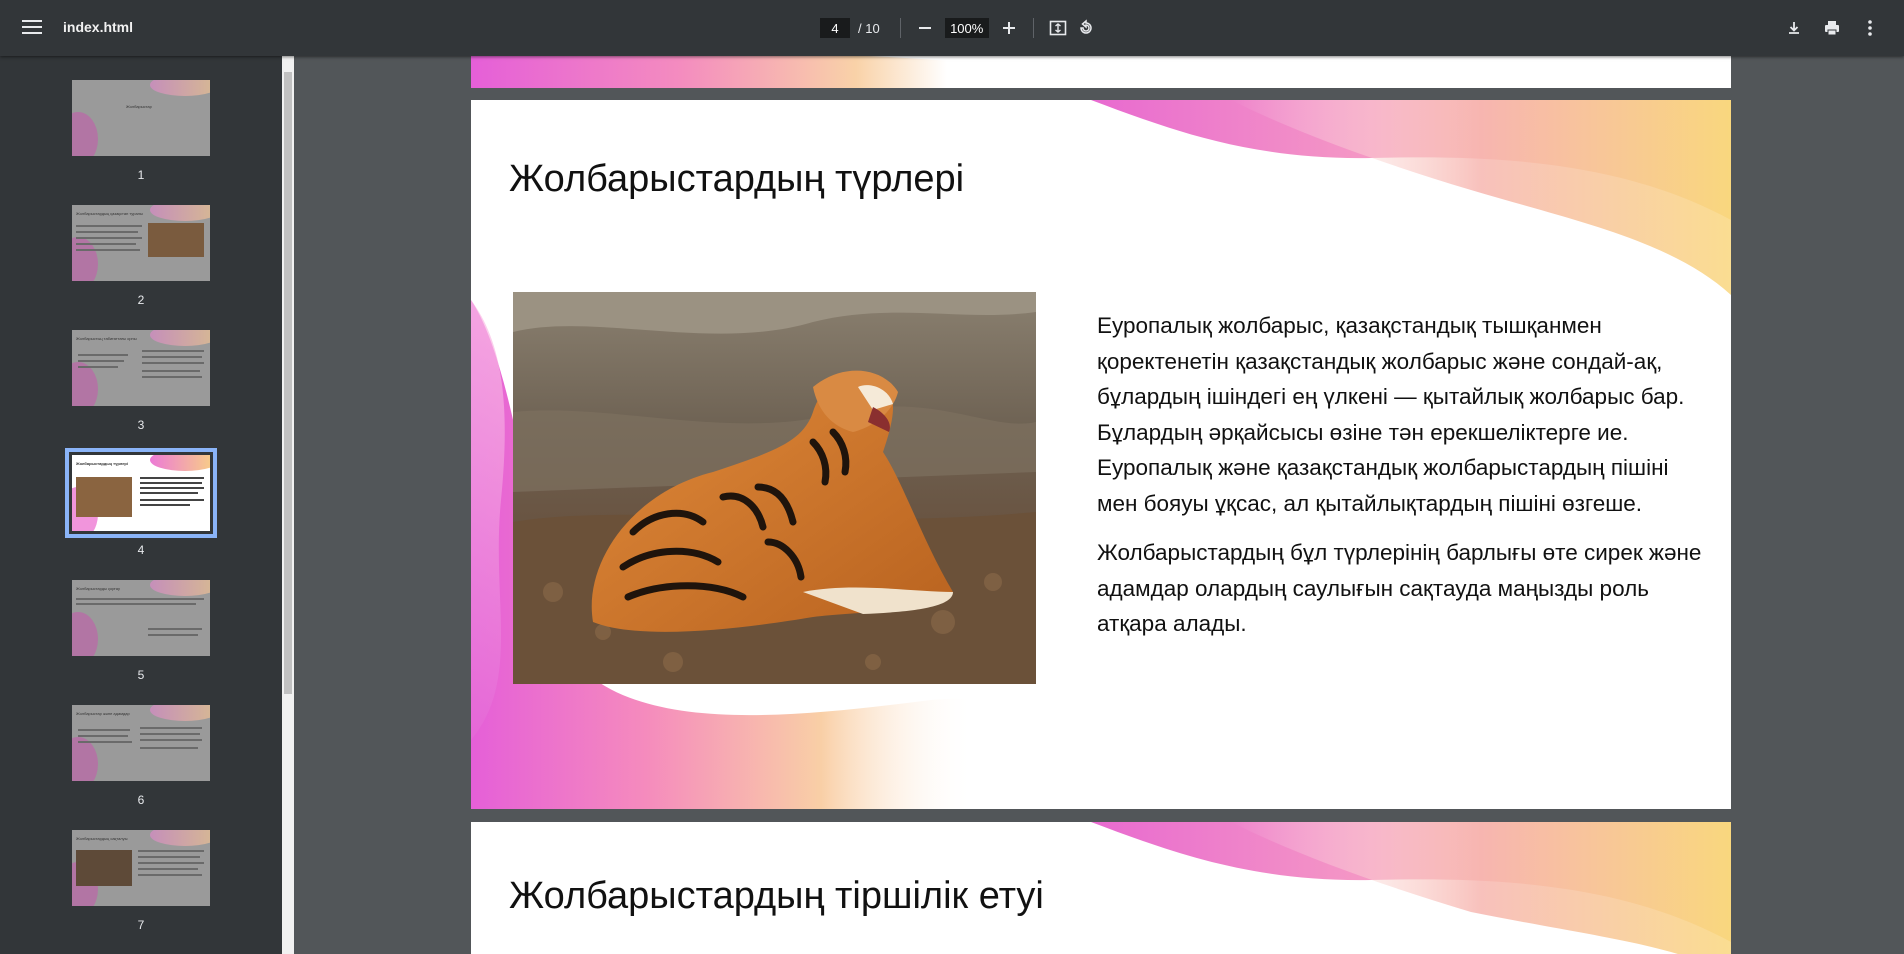 This screenshot has height=954, width=1904. What do you see at coordinates (835, 28) in the screenshot?
I see `page-number-input` at bounding box center [835, 28].